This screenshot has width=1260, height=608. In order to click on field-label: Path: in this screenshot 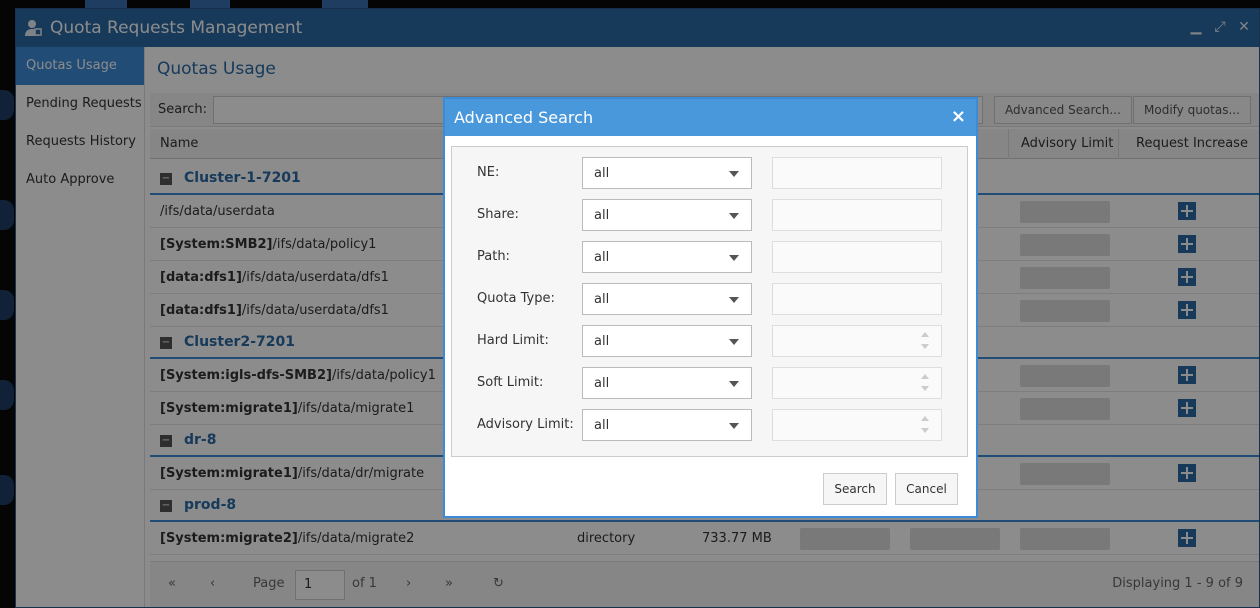, I will do `click(493, 256)`.